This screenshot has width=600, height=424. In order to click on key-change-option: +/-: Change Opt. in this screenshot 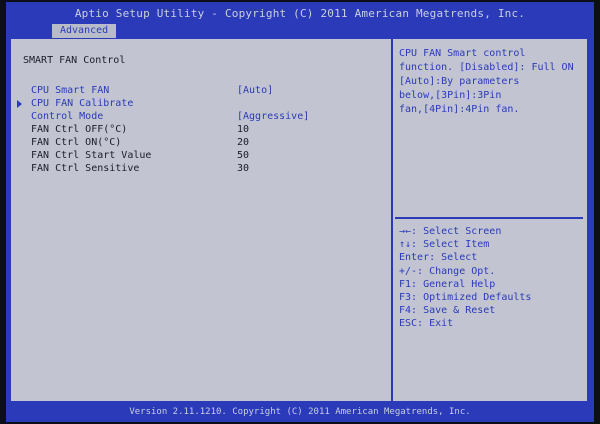, I will do `click(447, 271)`.